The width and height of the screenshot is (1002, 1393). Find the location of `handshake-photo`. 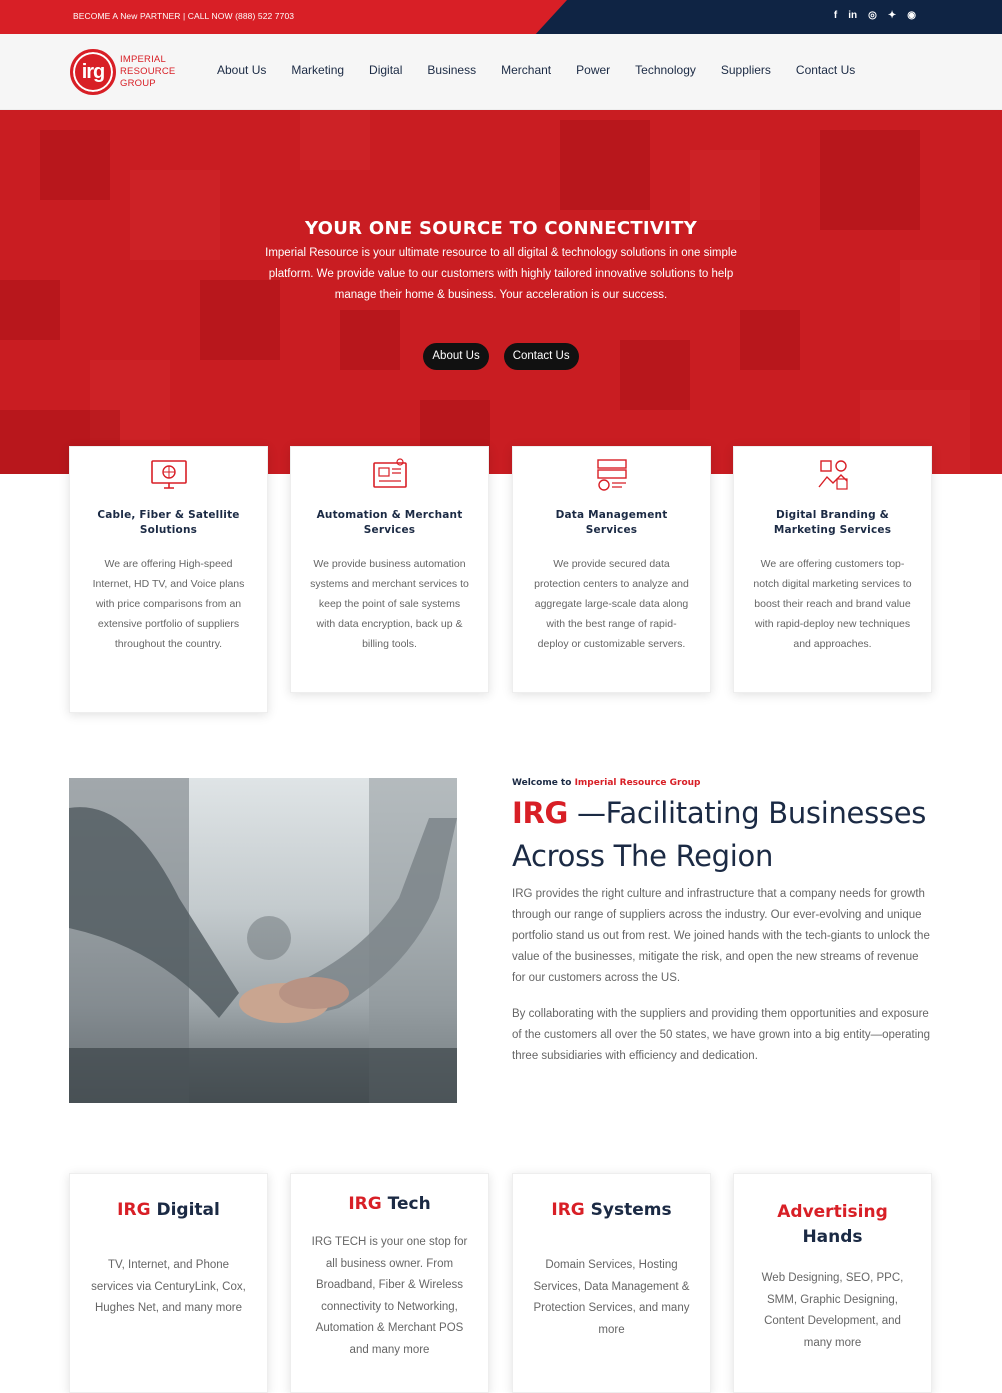

handshake-photo is located at coordinates (263, 940).